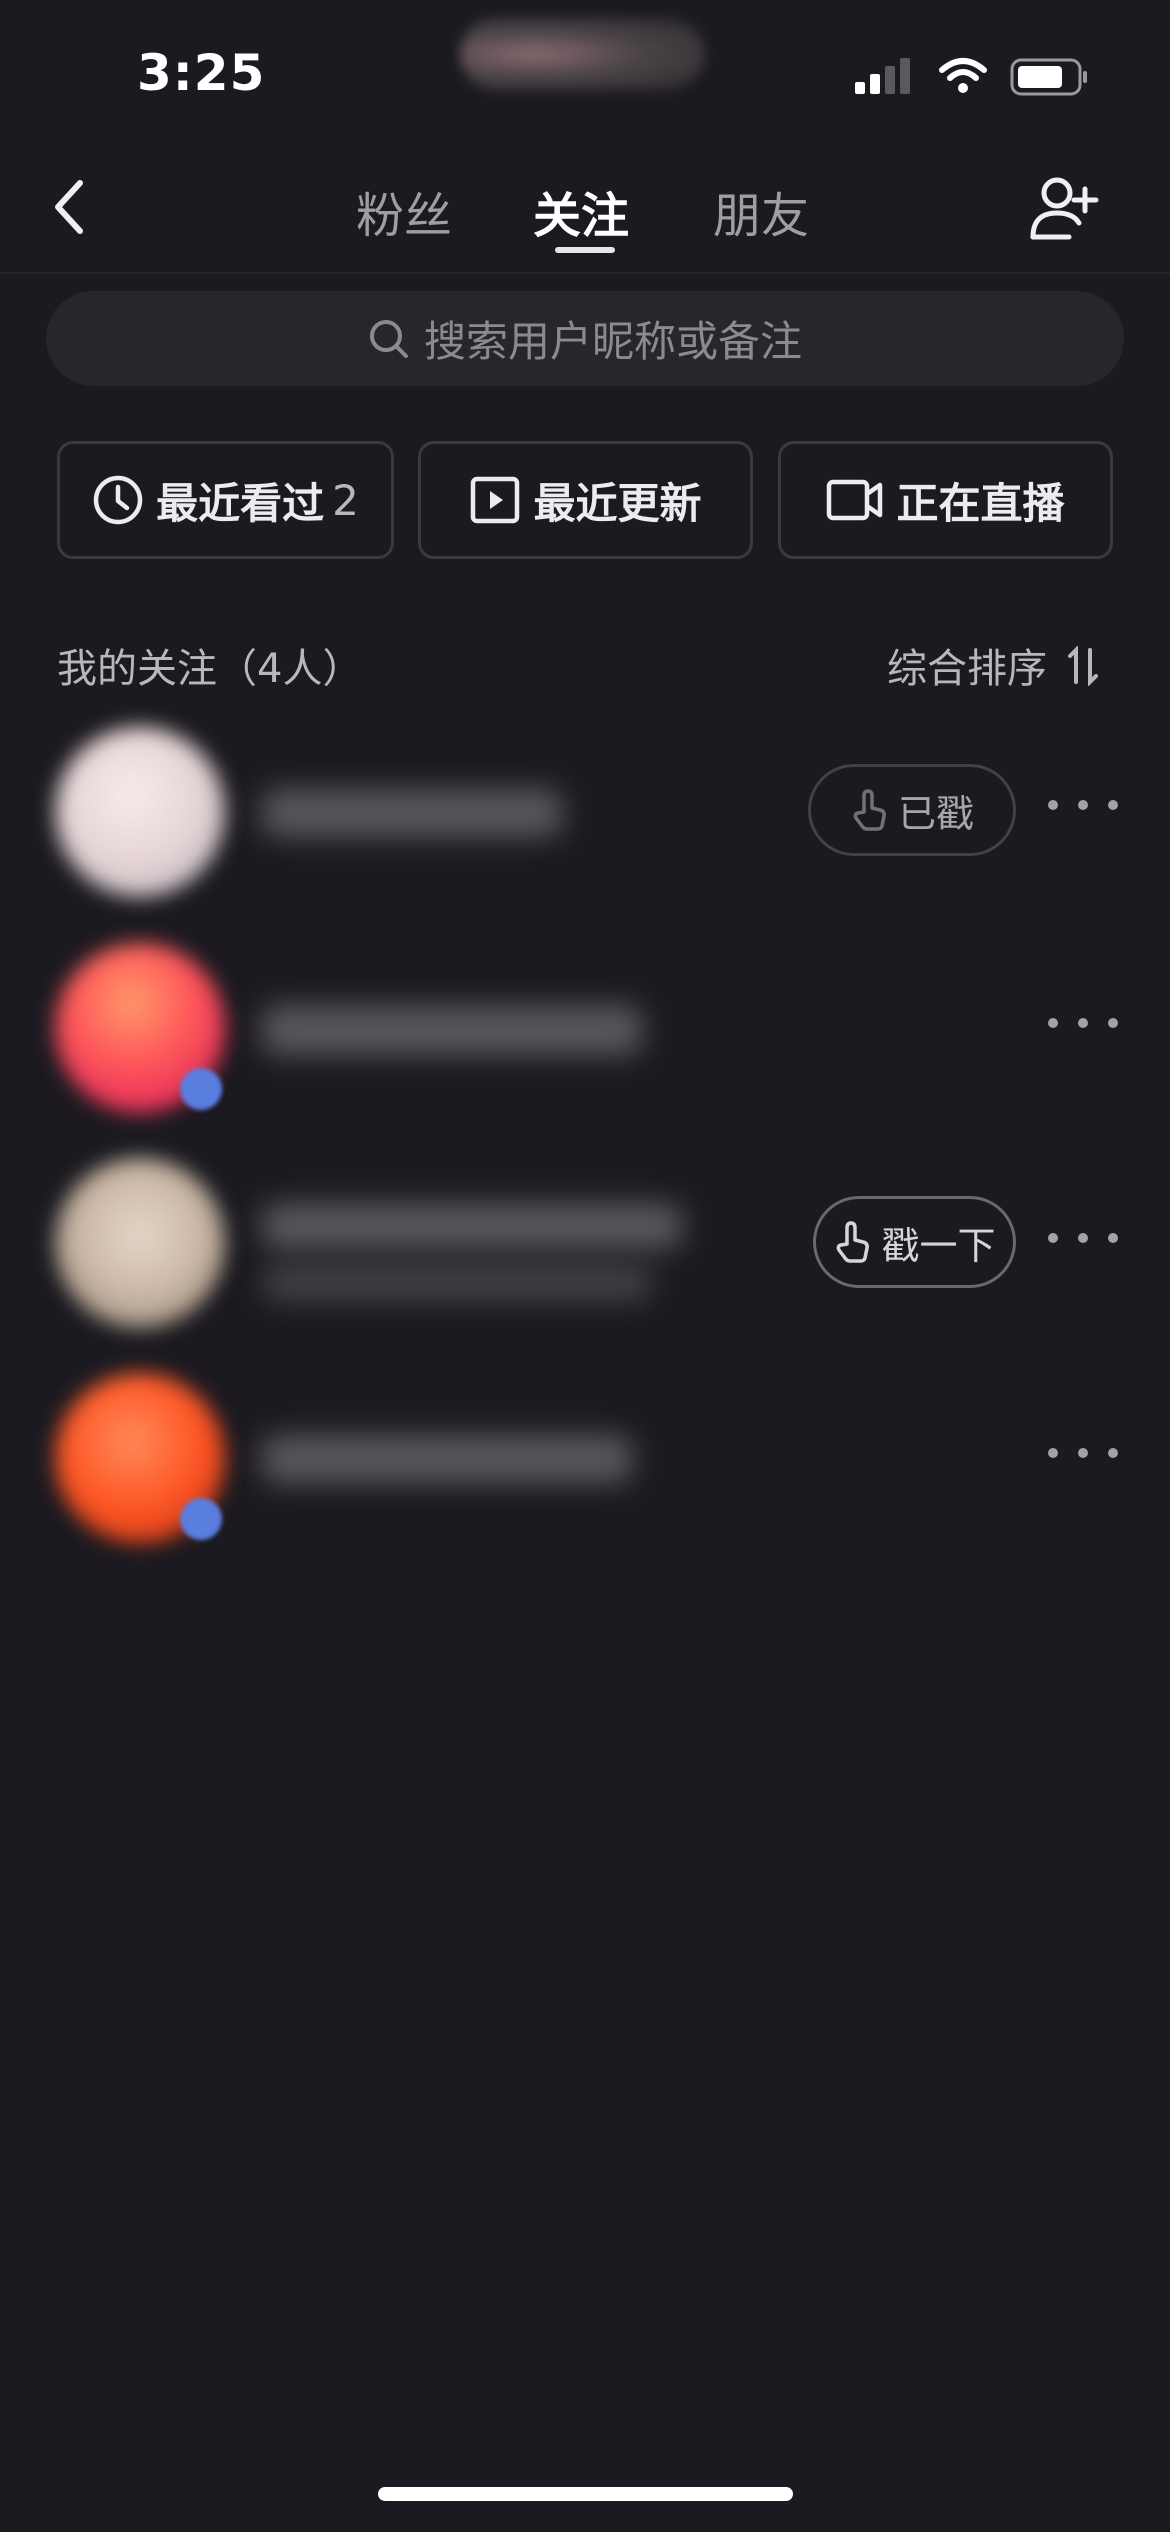 This screenshot has height=2532, width=1170. I want to click on signal-icon, so click(882, 76).